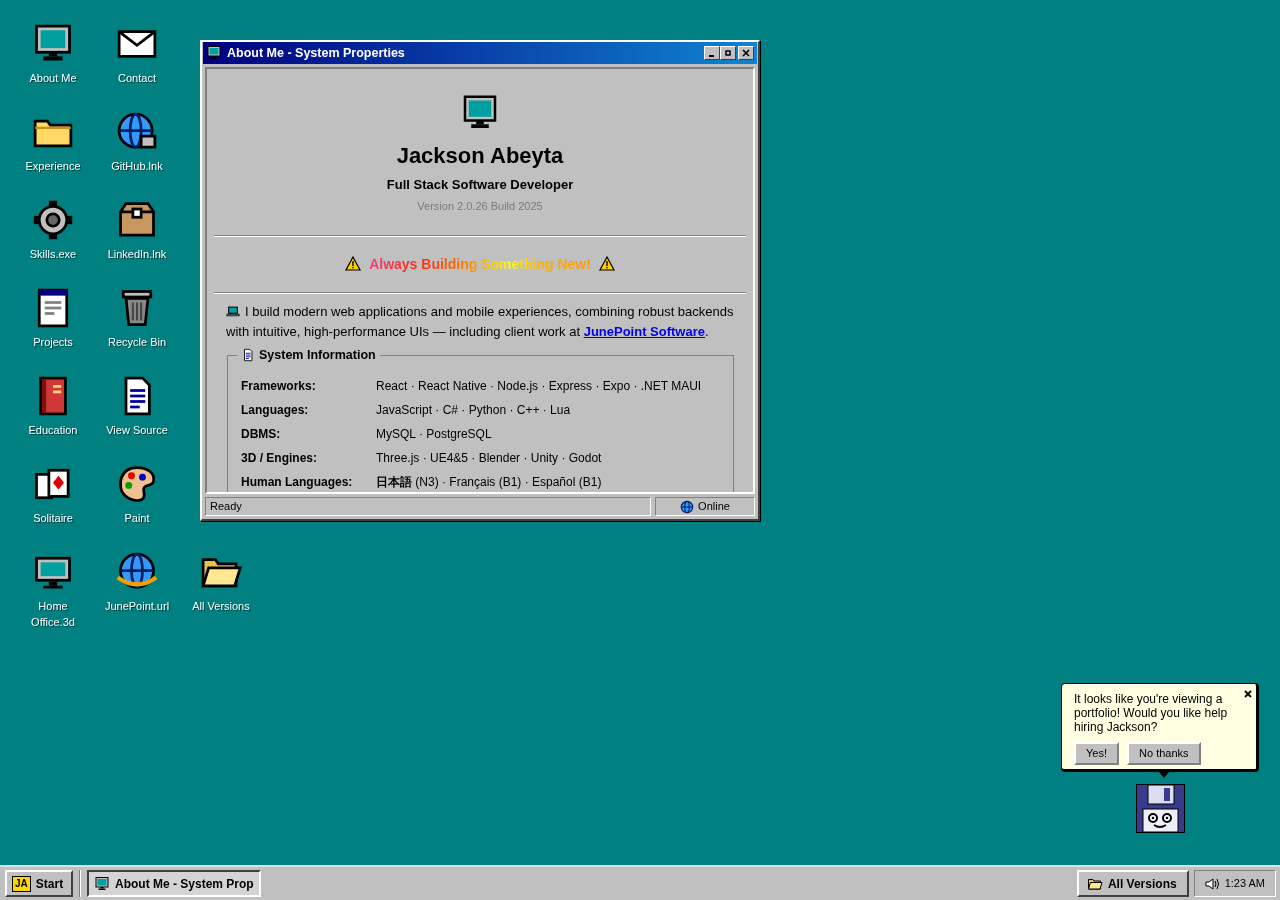 The width and height of the screenshot is (1280, 900). I want to click on status-text: Ready, so click(428, 506).